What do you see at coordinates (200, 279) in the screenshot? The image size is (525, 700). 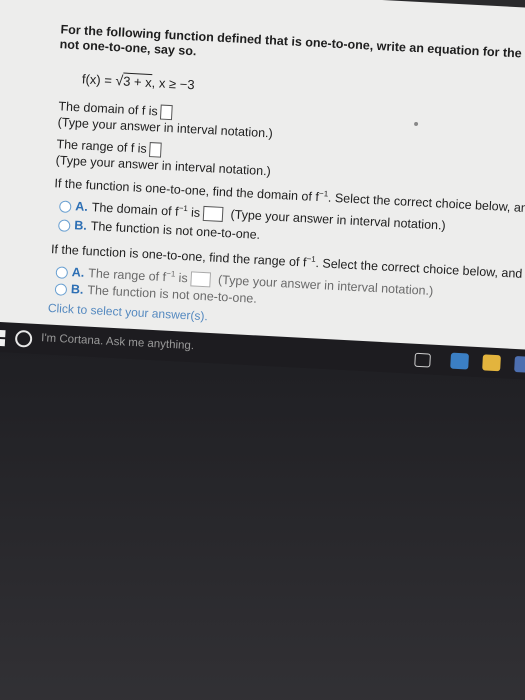 I see `inverse-range-answer-box` at bounding box center [200, 279].